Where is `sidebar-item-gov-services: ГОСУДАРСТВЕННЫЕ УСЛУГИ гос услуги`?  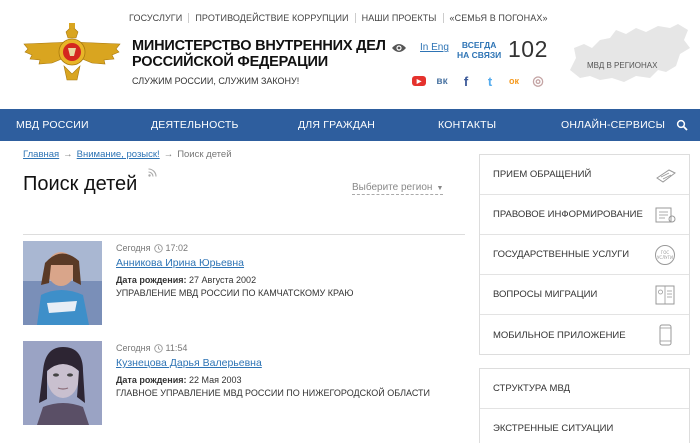 sidebar-item-gov-services: ГОСУДАРСТВЕННЫЕ УСЛУГИ гос услуги is located at coordinates (584, 255).